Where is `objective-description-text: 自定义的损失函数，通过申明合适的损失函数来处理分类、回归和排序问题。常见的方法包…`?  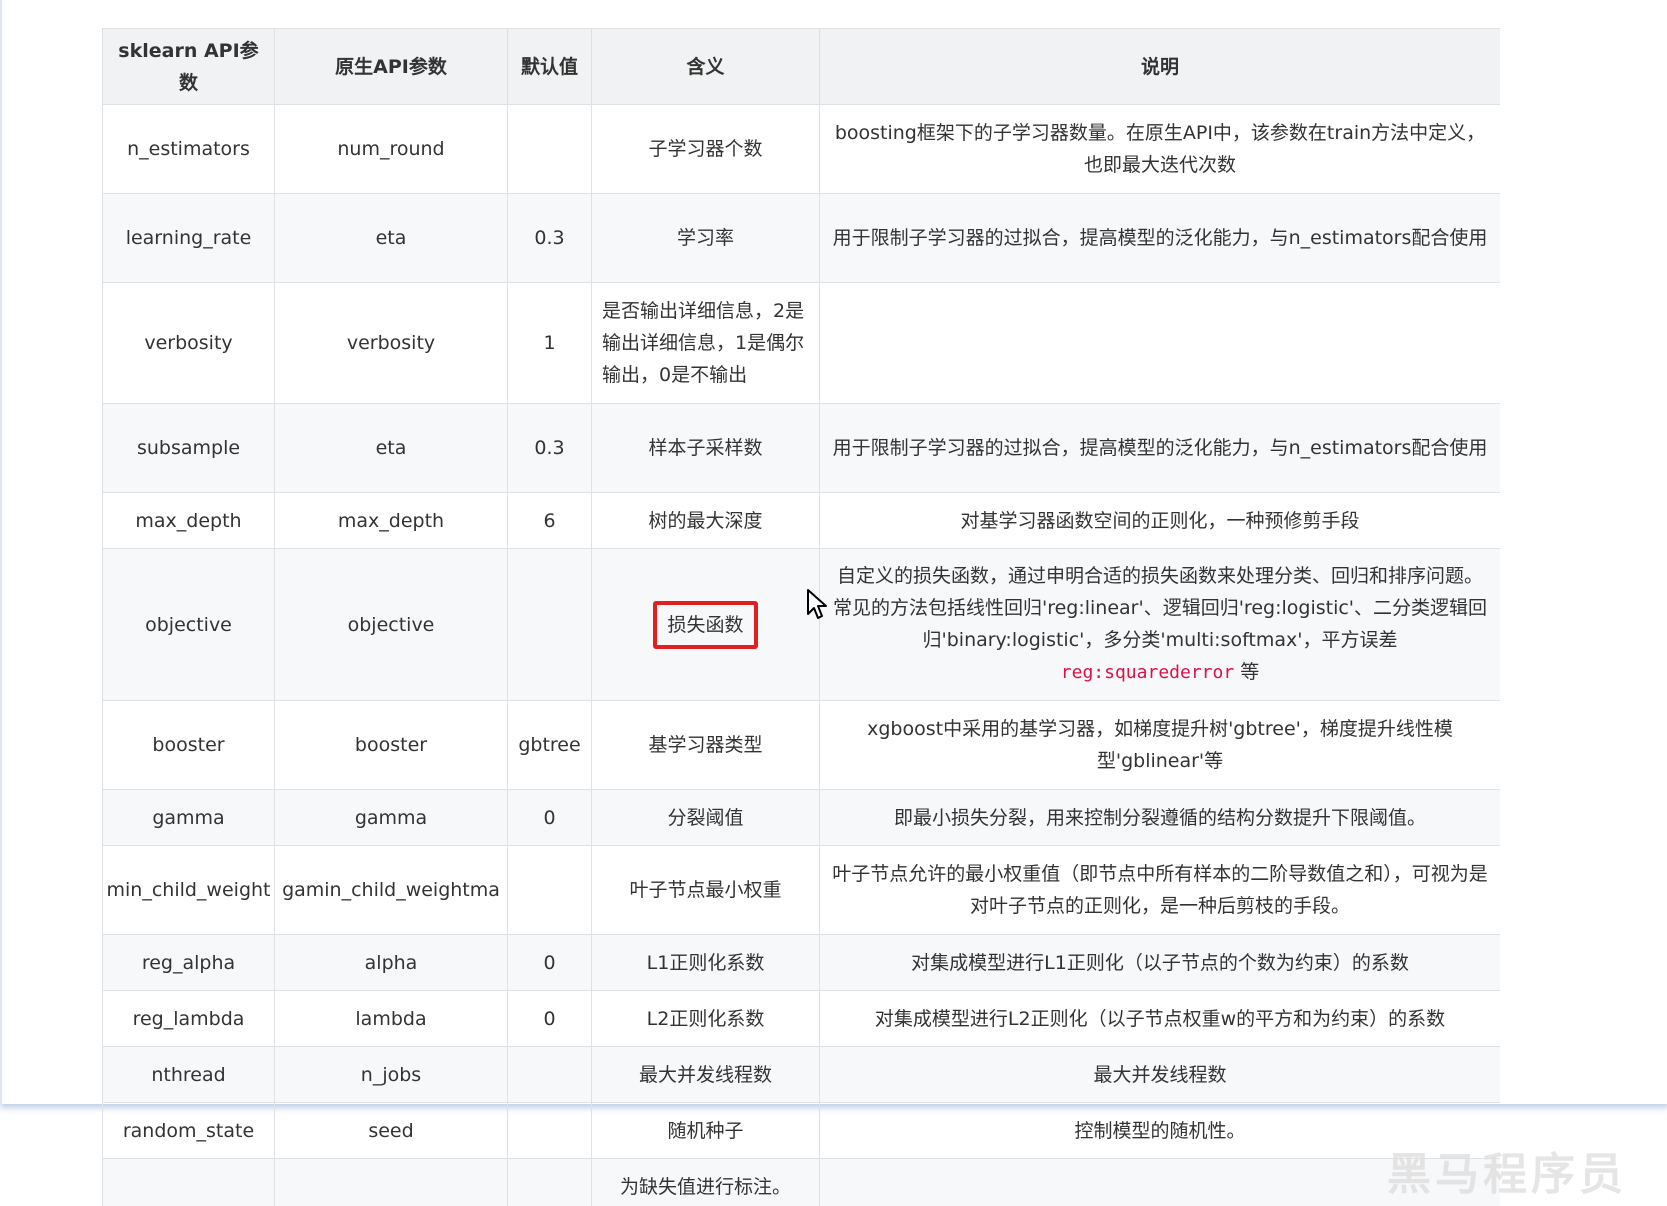
objective-description-text: 自定义的损失函数，通过申明合适的损失函数来处理分类、回归和排序问题。常见的方法包… is located at coordinates (1160, 608).